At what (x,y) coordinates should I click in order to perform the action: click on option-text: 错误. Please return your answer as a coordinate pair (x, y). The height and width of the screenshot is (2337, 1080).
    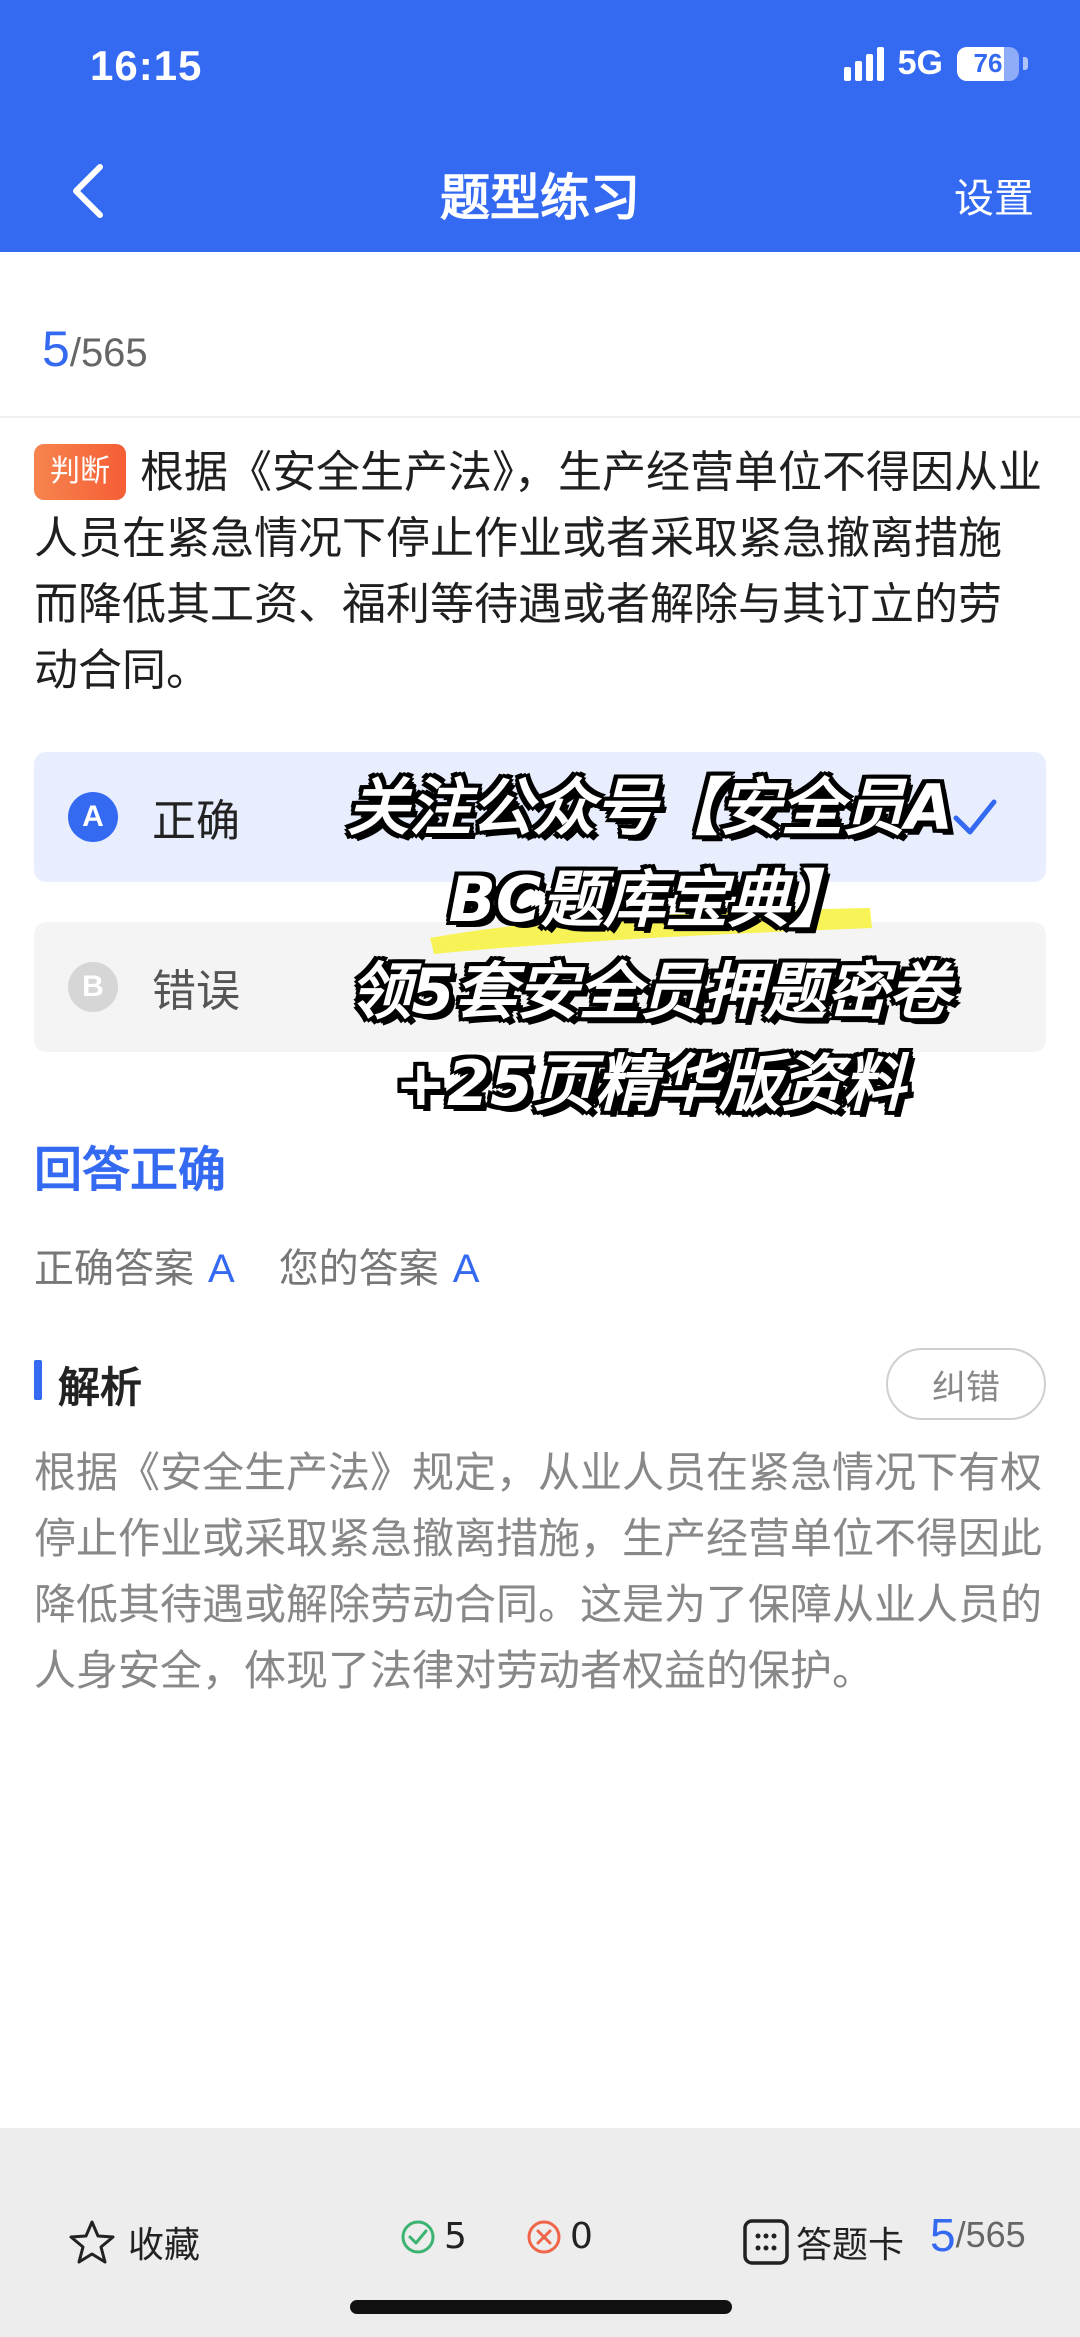
    Looking at the image, I should click on (196, 991).